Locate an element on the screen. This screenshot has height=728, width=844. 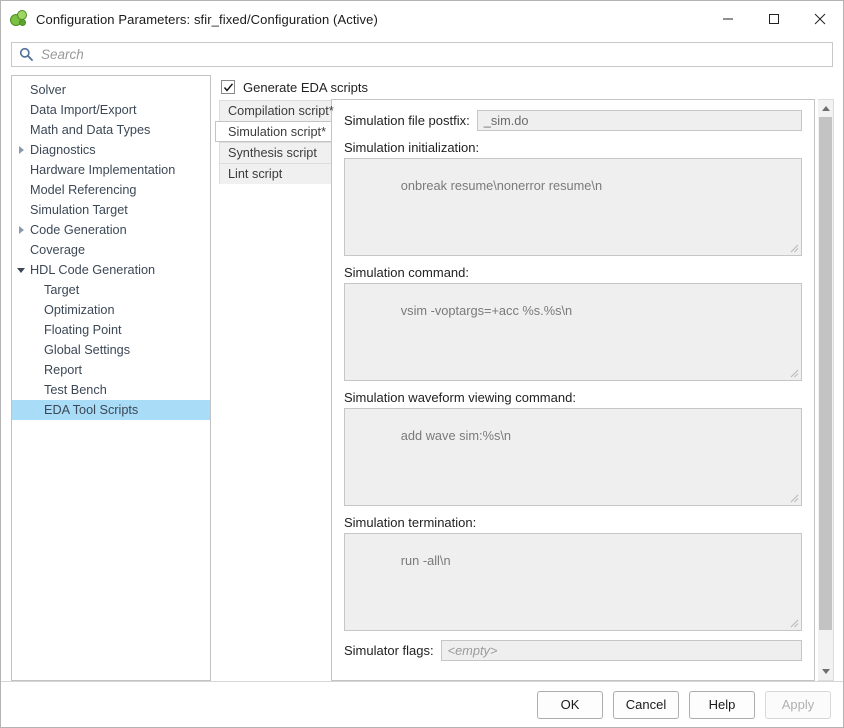
simulation-termination-textarea: run -all\n is located at coordinates (573, 582).